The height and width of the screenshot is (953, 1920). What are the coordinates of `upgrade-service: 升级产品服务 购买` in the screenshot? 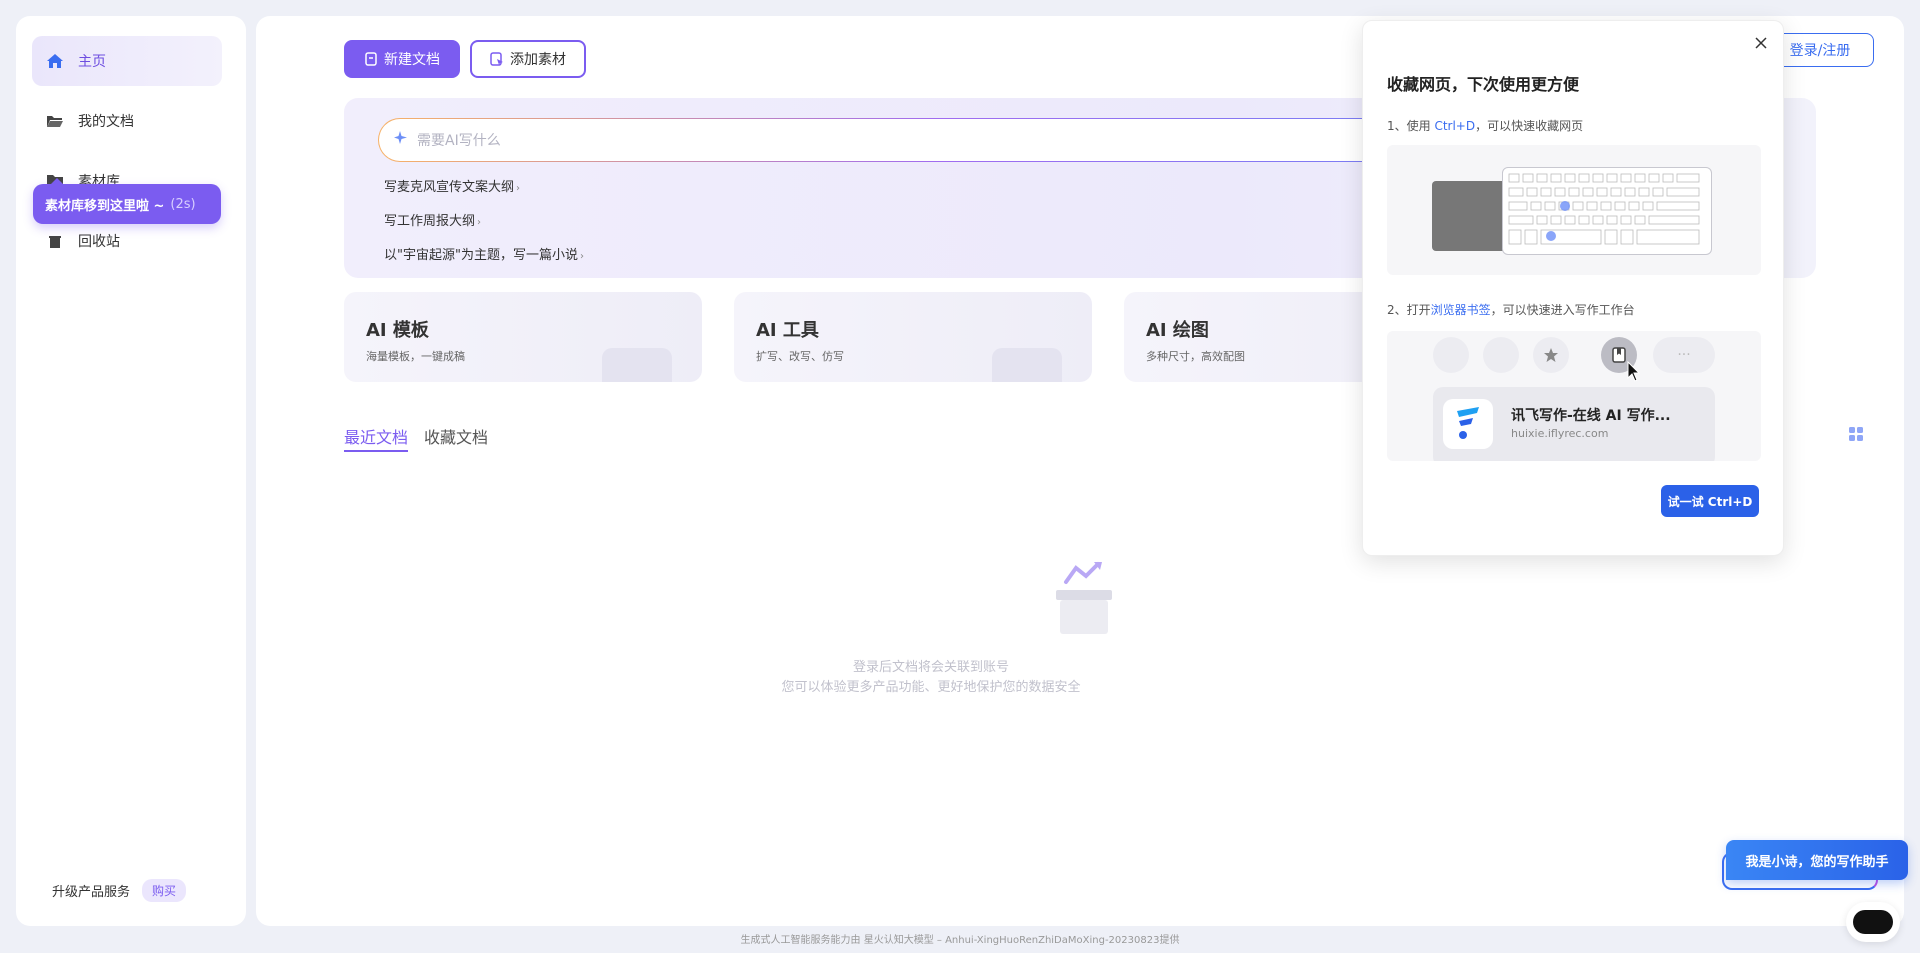 It's located at (119, 890).